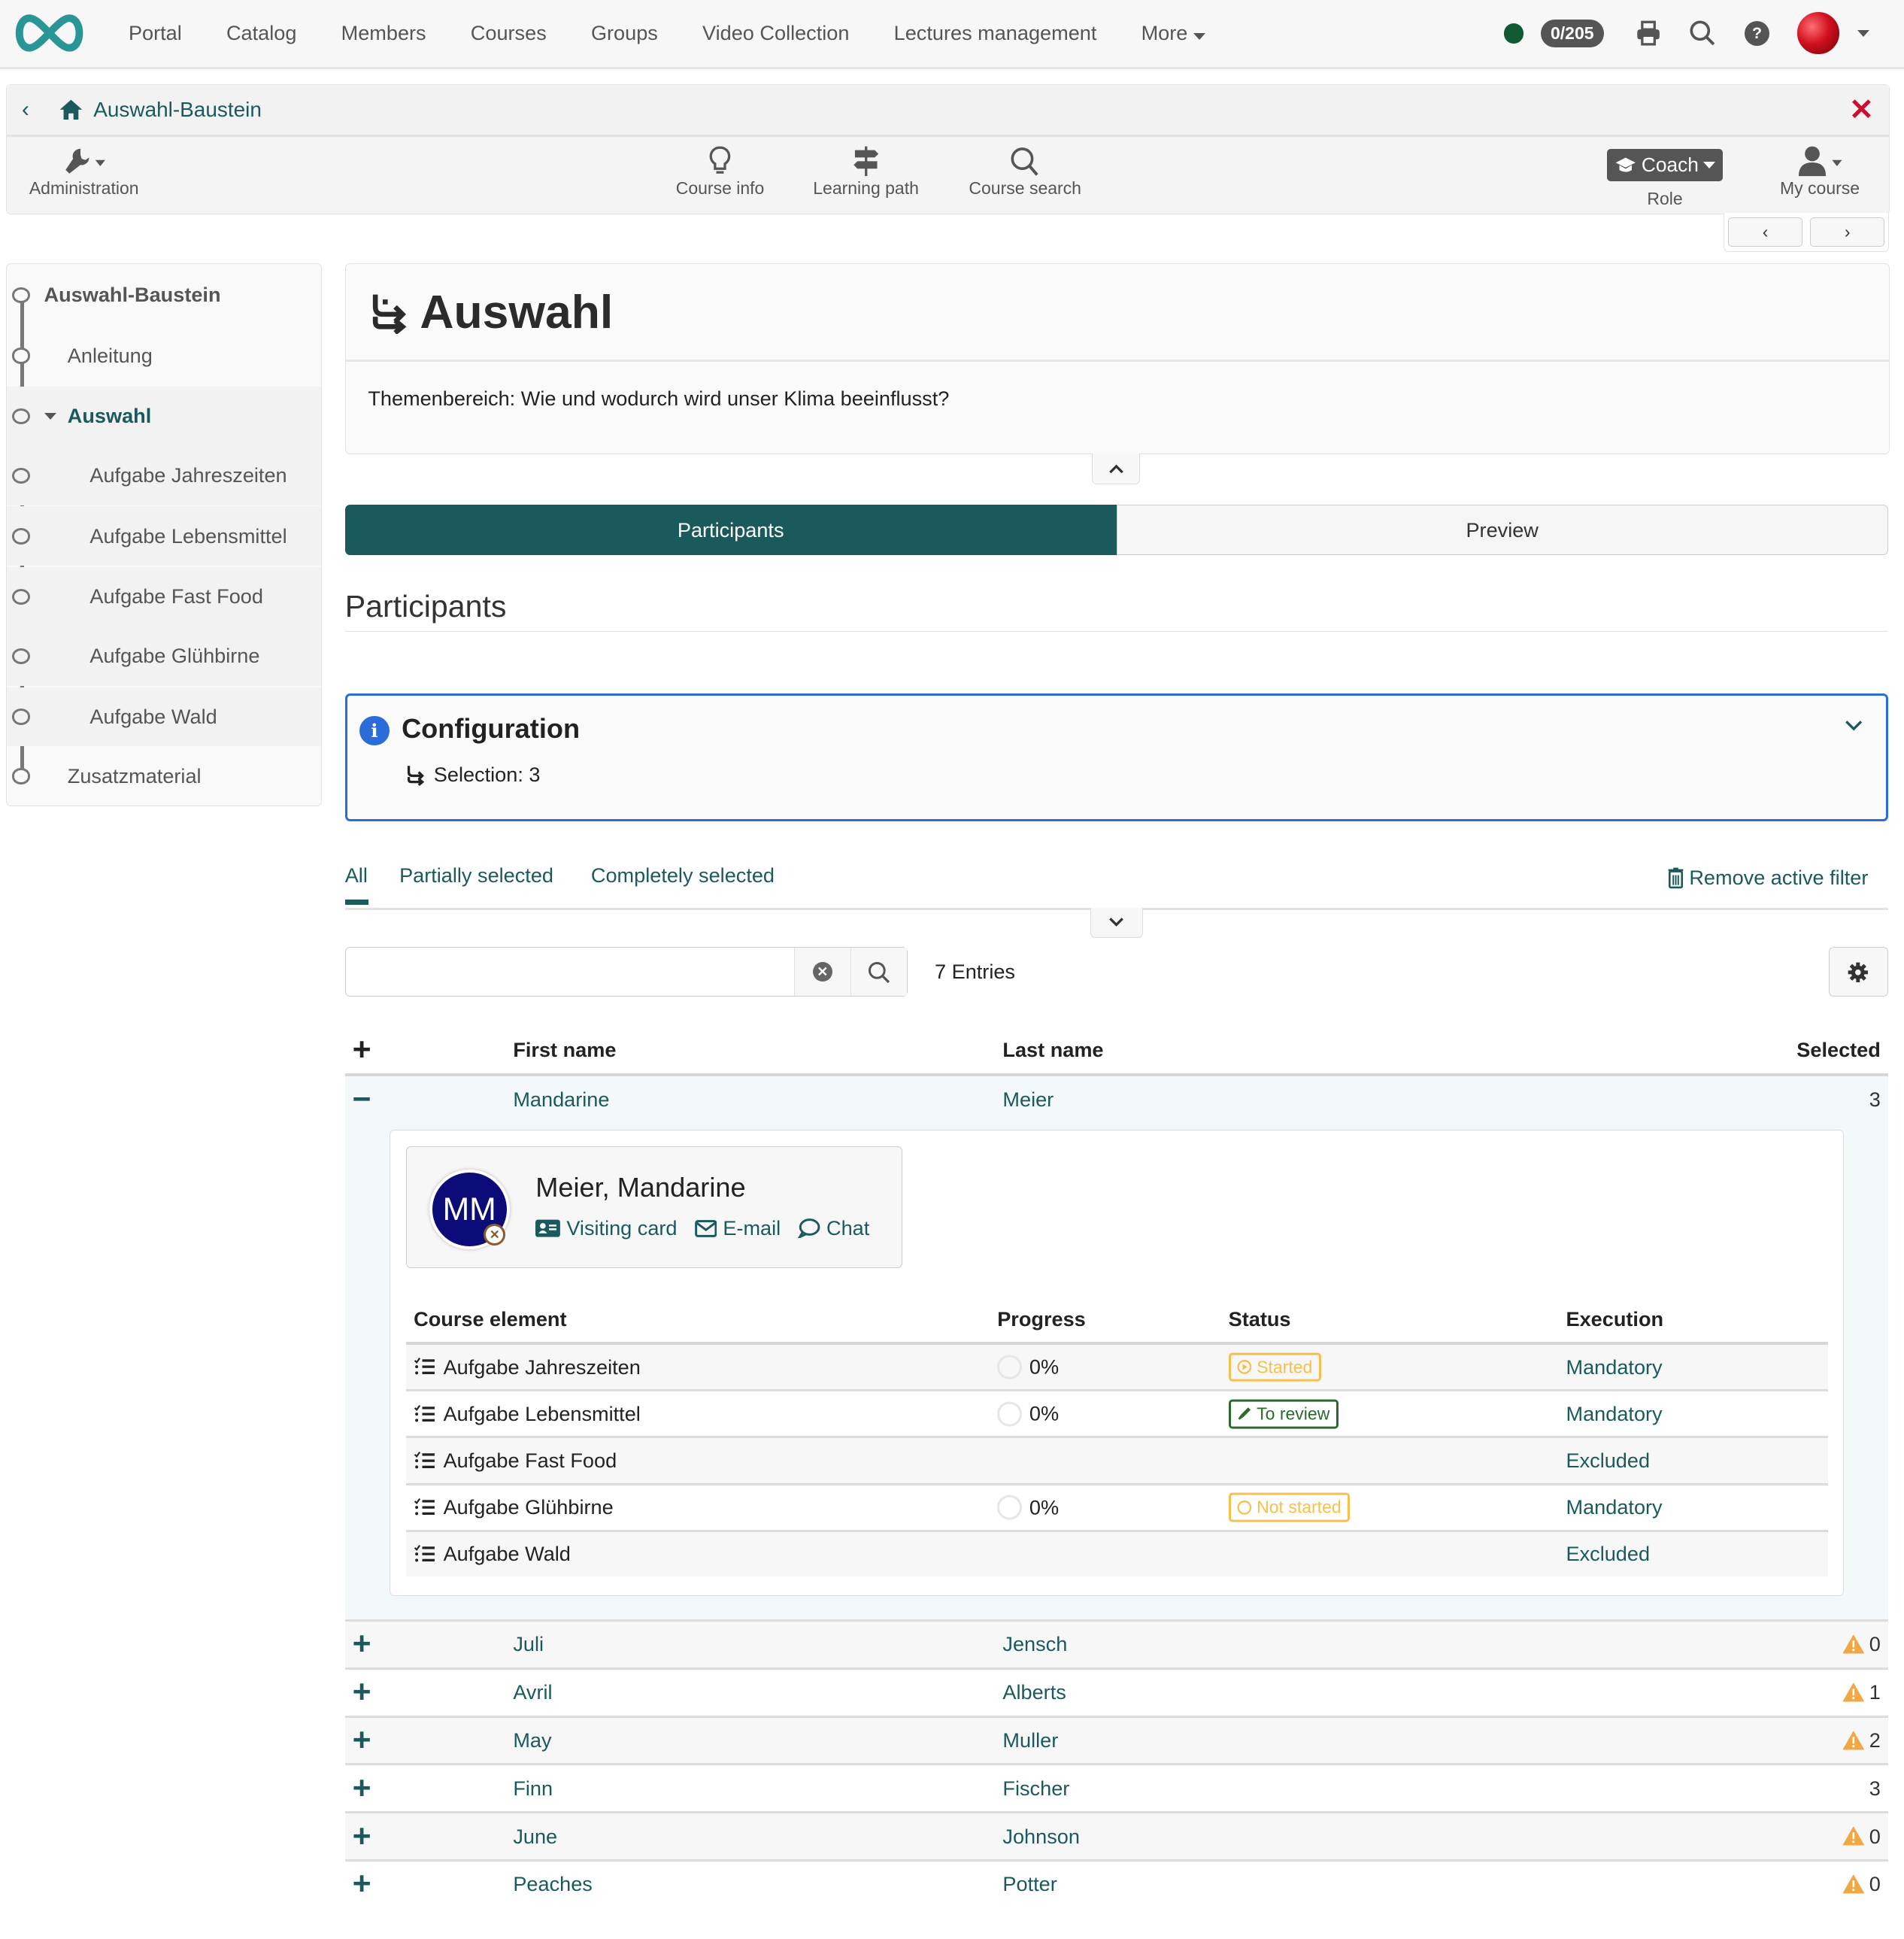 The height and width of the screenshot is (1939, 1904). Describe the element at coordinates (752, 1228) in the screenshot. I see `email-label: E-mail` at that location.